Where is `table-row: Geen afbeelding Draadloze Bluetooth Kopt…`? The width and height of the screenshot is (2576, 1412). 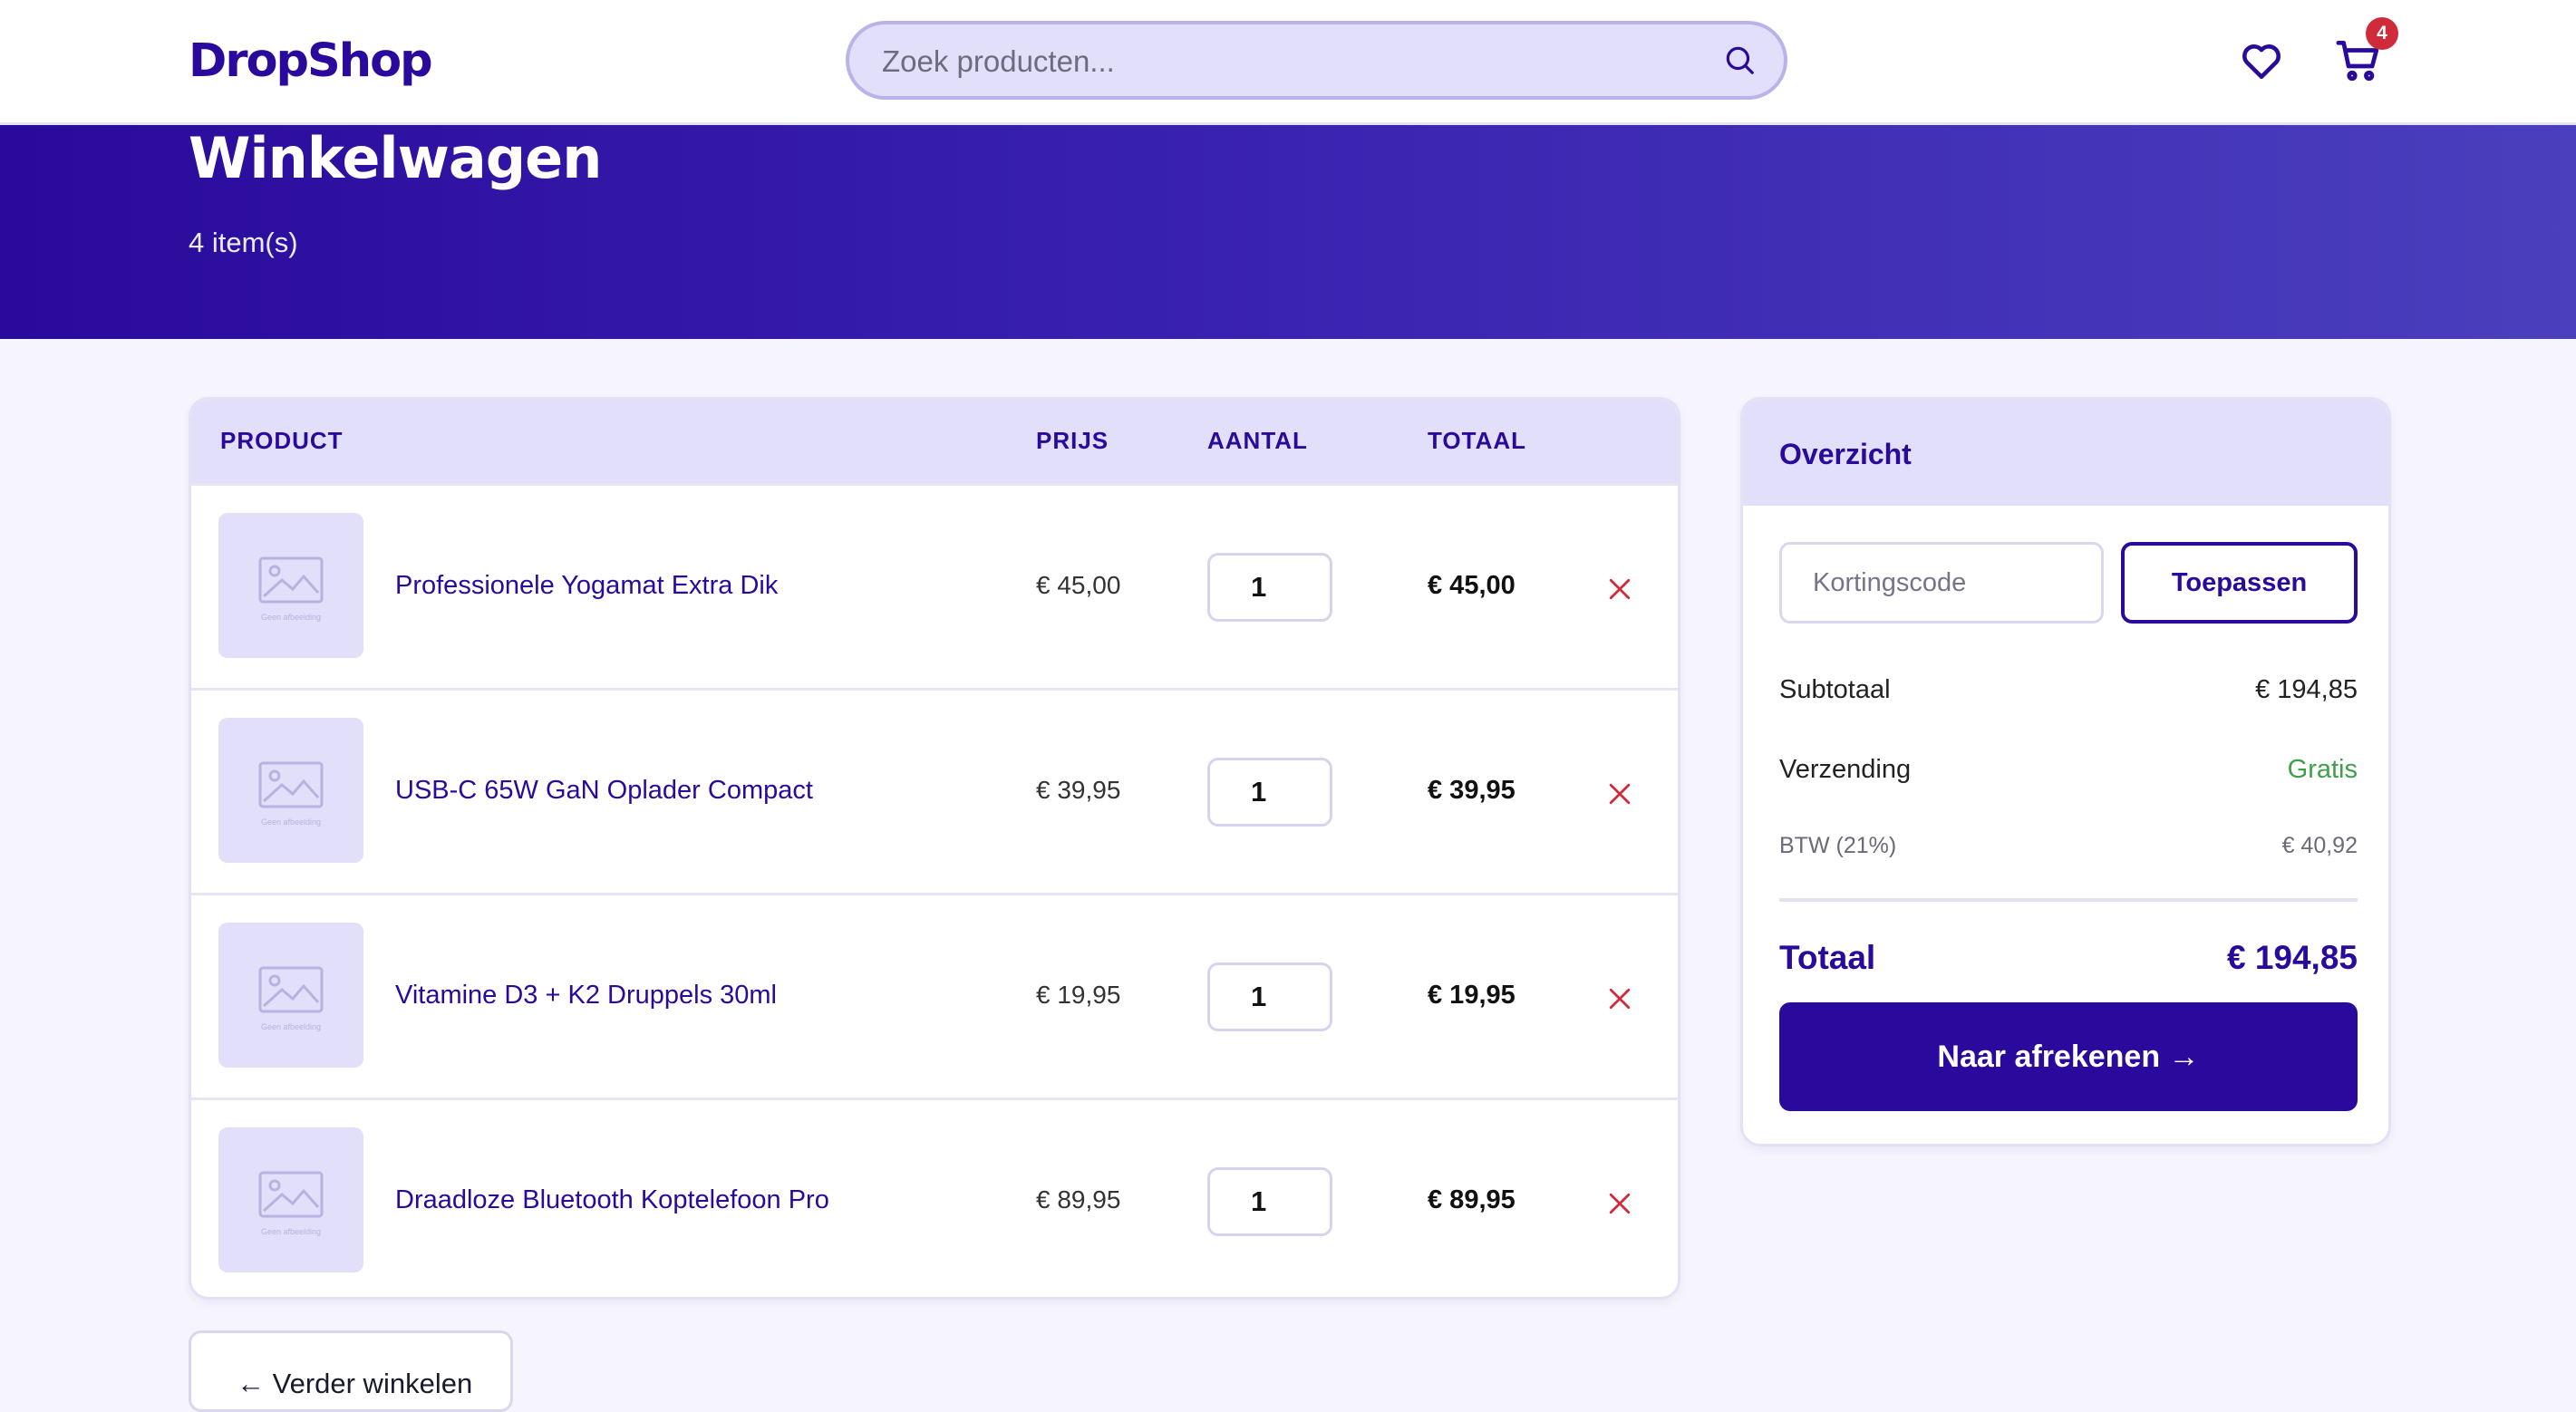
table-row: Geen afbeelding Draadloze Bluetooth Kopt… is located at coordinates (934, 1198).